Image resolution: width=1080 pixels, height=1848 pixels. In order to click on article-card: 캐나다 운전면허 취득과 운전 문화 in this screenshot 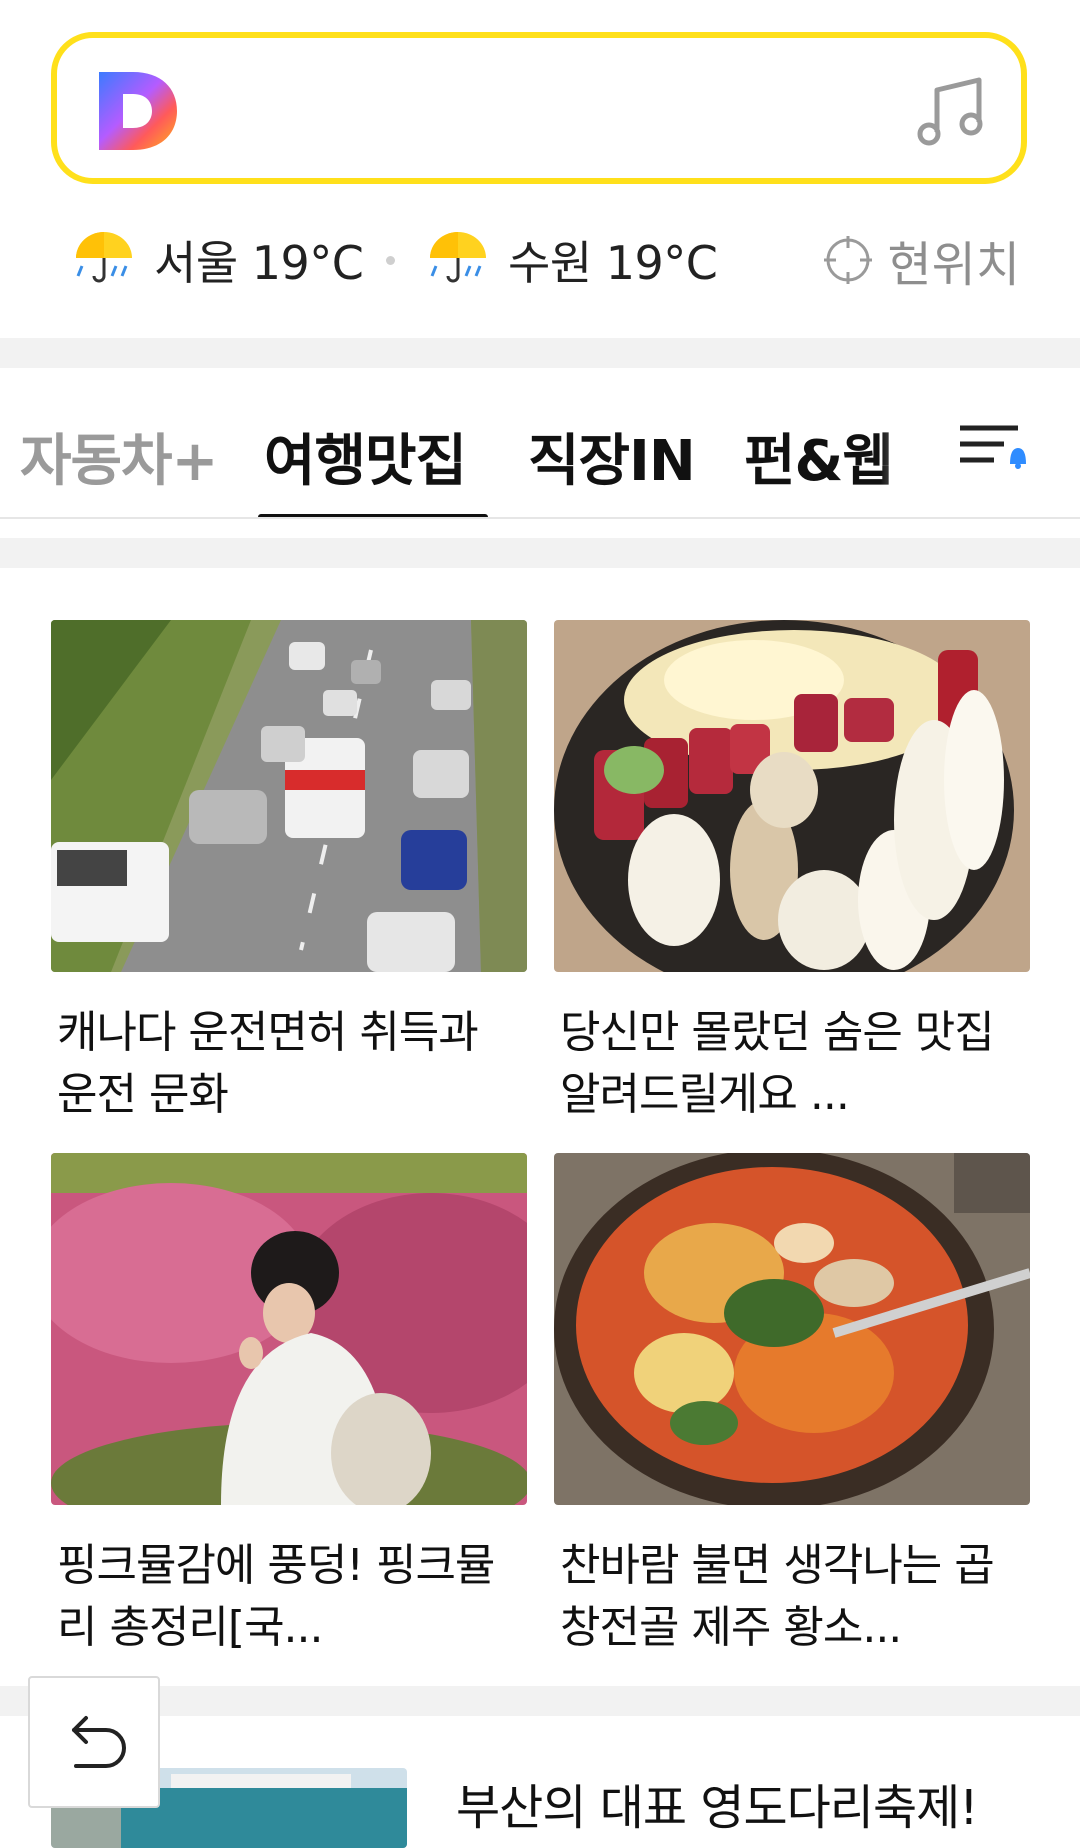, I will do `click(289, 870)`.